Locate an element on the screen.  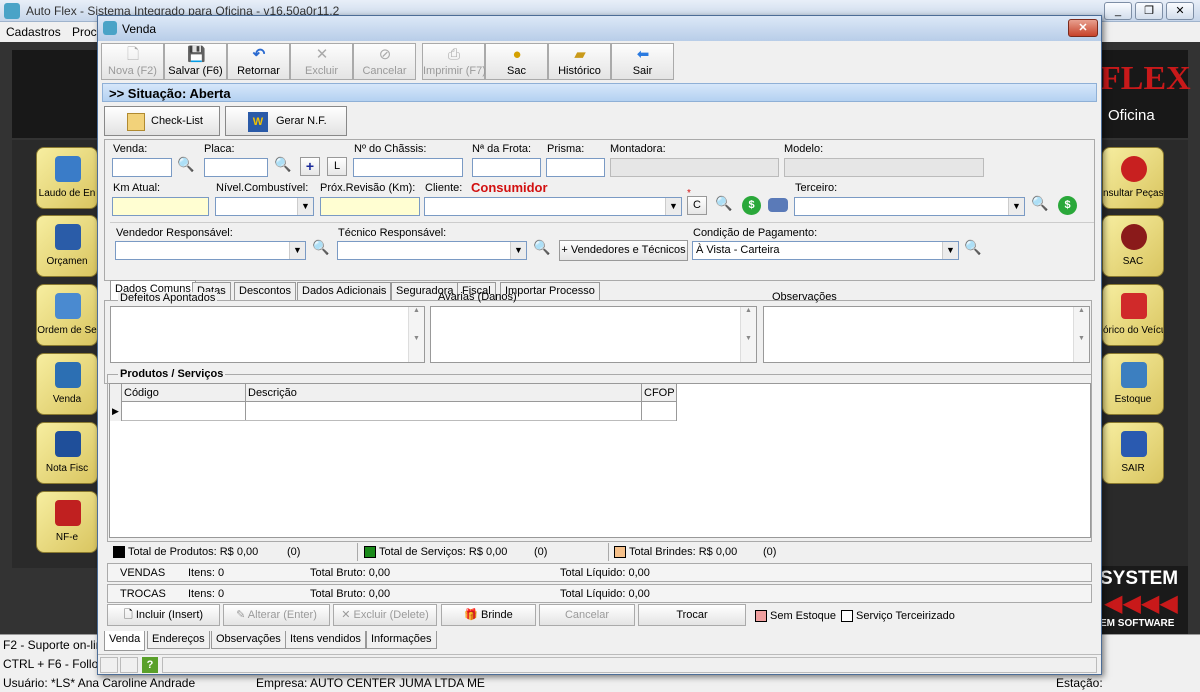
sidebar-nfe: NF-e is located at coordinates (67, 522).